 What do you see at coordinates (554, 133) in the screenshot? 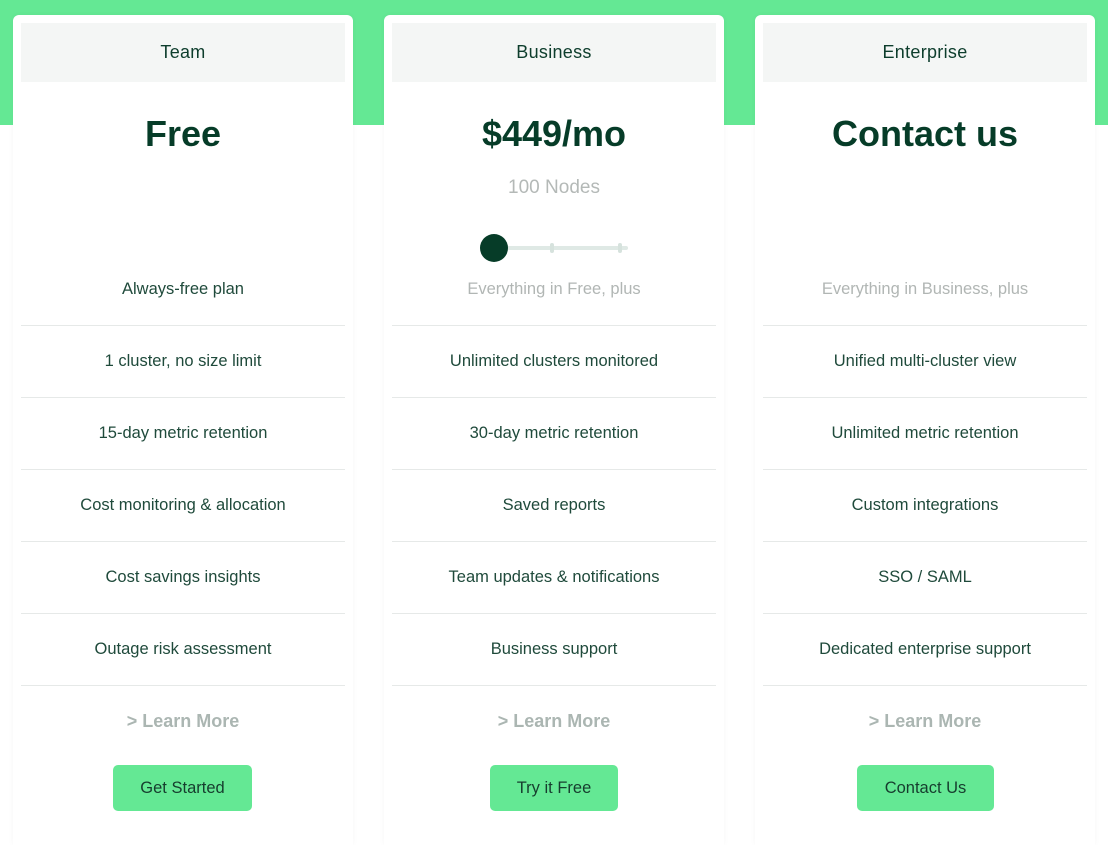
I see `plan-price: $449/mo` at bounding box center [554, 133].